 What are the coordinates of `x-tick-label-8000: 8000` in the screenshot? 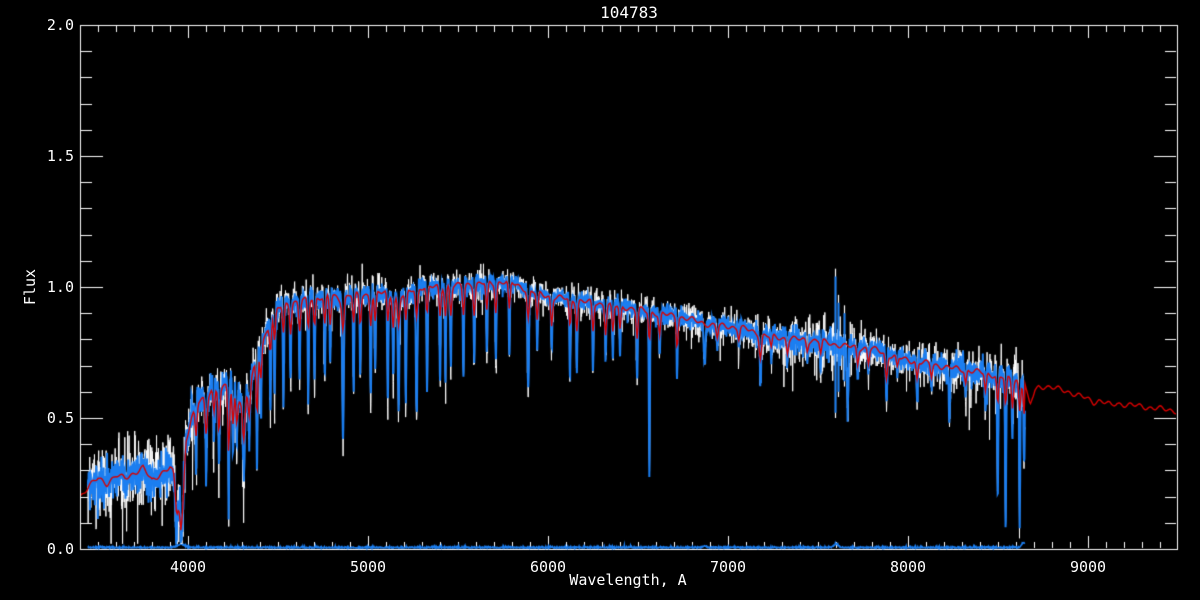 It's located at (908, 567).